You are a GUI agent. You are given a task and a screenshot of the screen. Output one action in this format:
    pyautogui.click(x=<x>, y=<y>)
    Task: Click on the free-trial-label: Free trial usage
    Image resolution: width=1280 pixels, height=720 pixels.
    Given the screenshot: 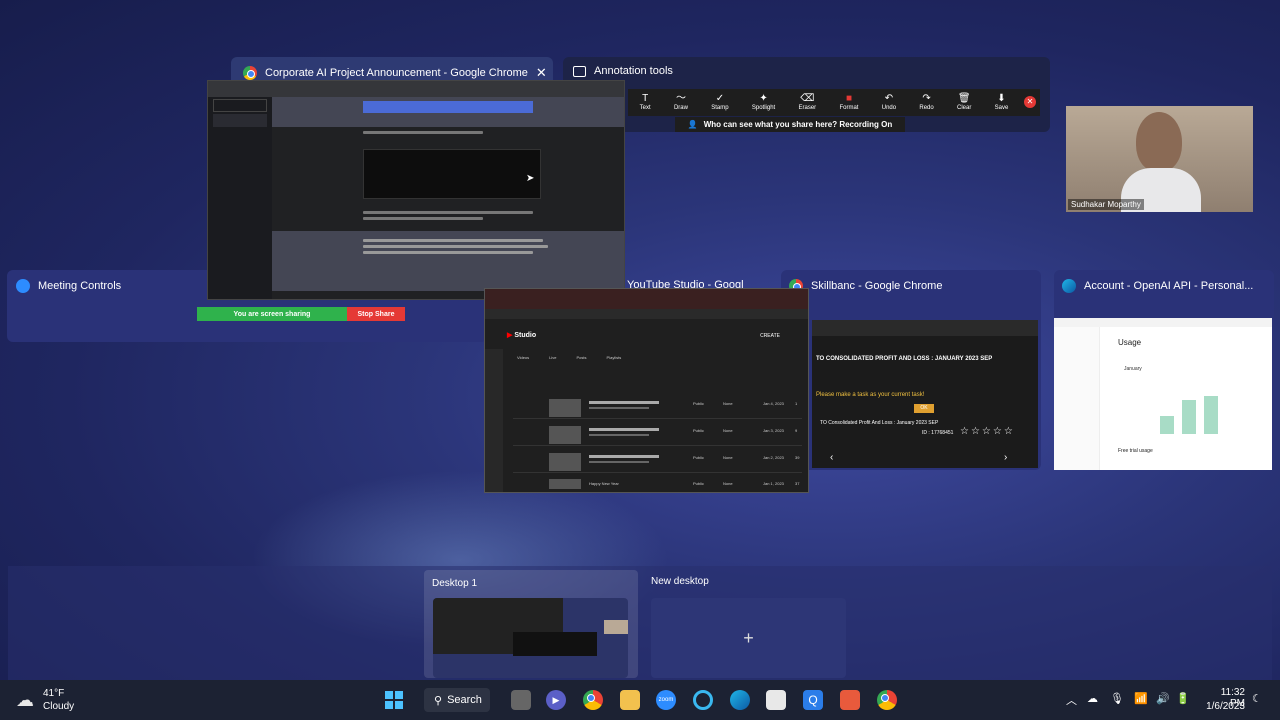 What is the action you would take?
    pyautogui.click(x=1135, y=451)
    